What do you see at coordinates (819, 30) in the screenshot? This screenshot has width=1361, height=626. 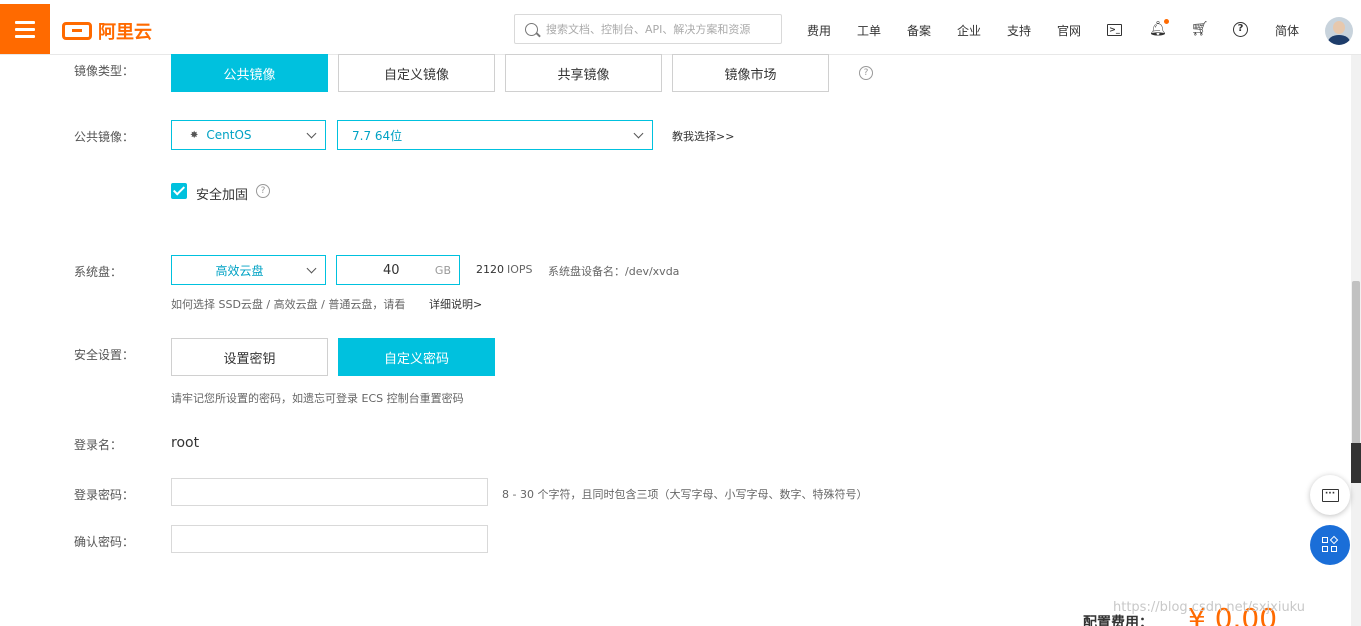 I see `nav-item-cost: 费用` at bounding box center [819, 30].